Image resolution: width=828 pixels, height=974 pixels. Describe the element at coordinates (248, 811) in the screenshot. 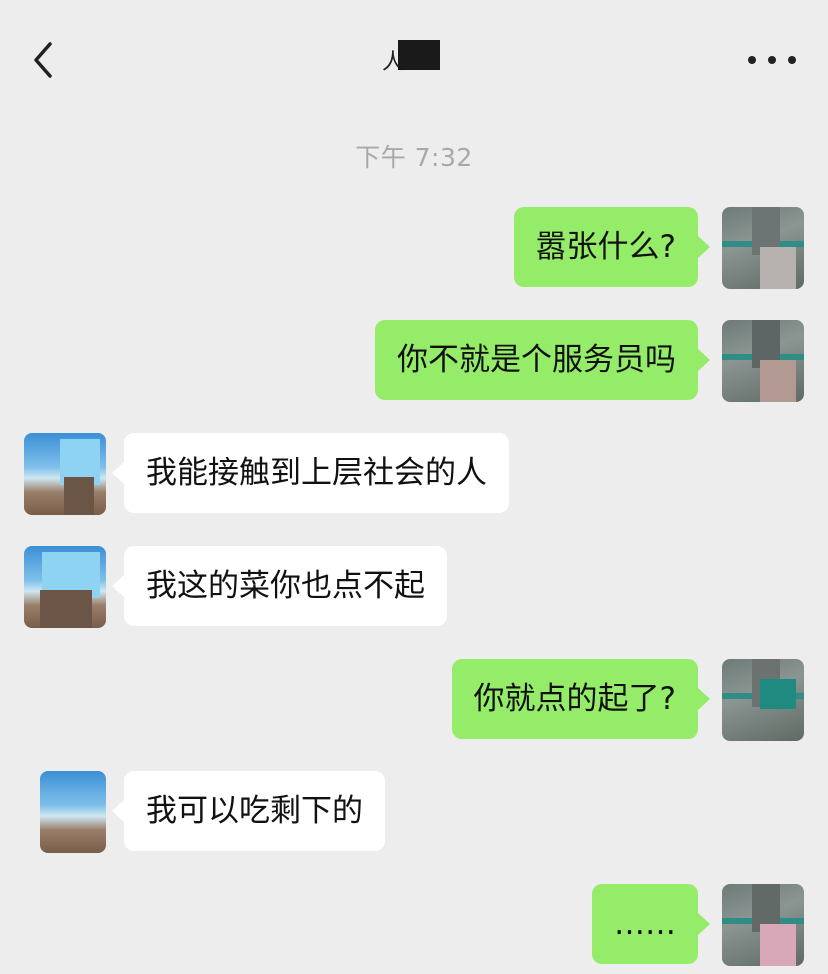

I see `message-bubble-incoming: 我可以吃剩下的` at that location.